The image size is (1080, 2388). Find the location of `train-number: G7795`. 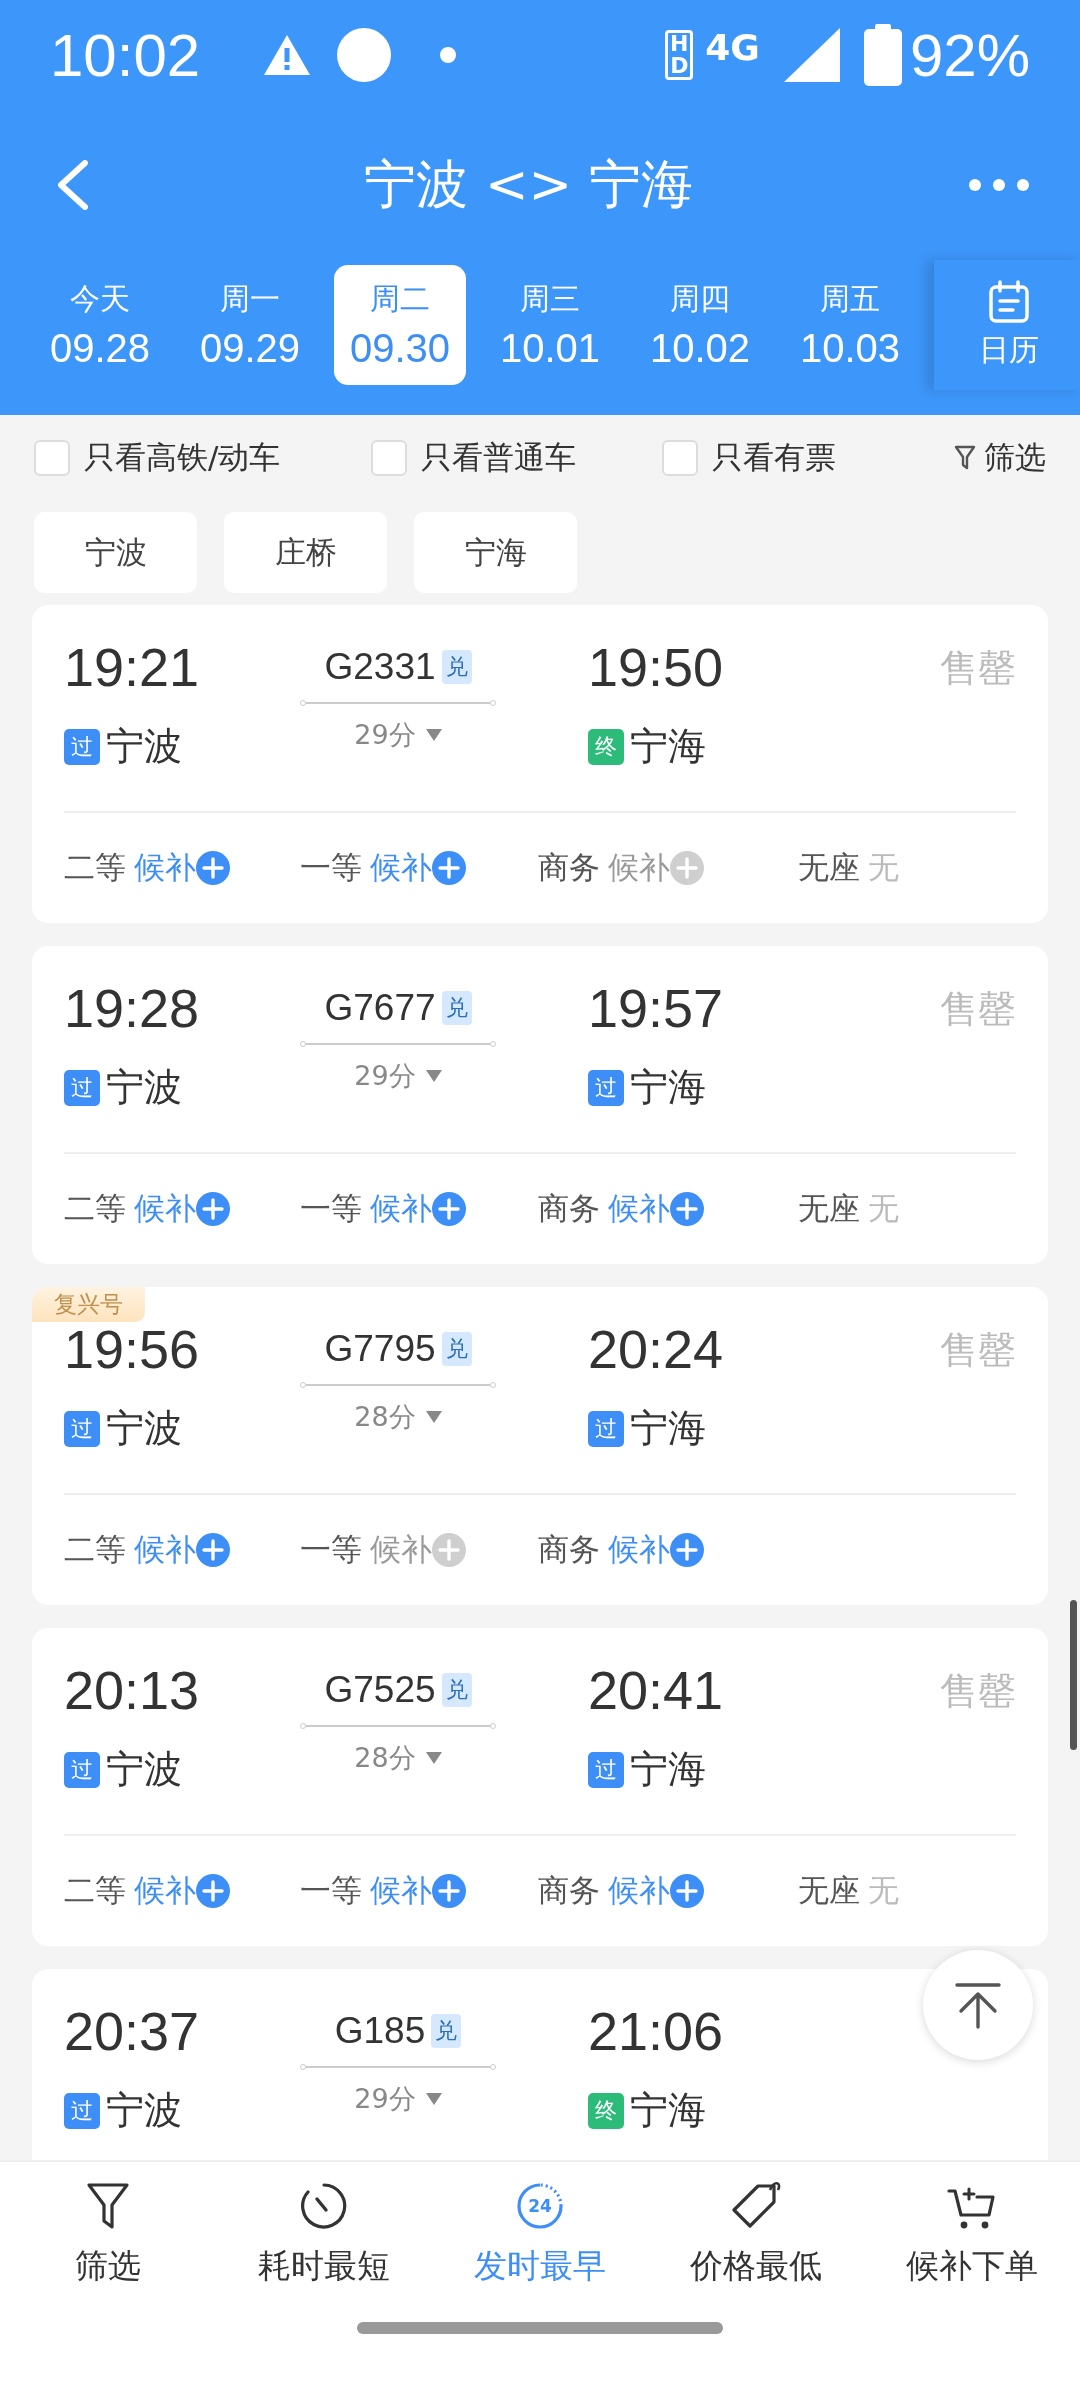

train-number: G7795 is located at coordinates (380, 1349).